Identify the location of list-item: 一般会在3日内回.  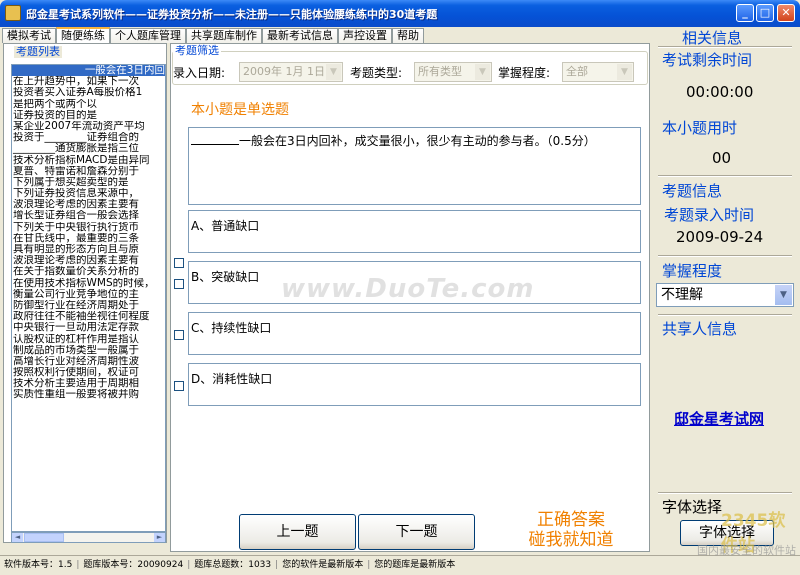
(88, 71).